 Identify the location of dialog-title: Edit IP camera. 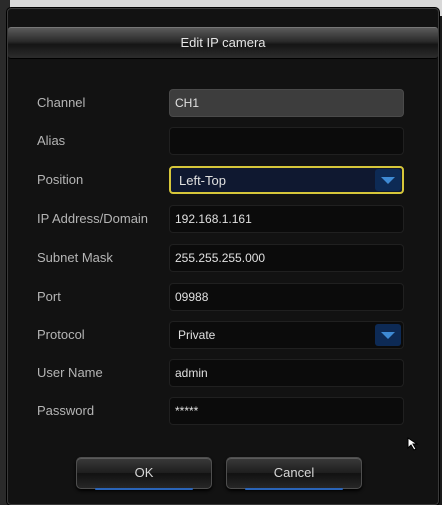
(223, 42).